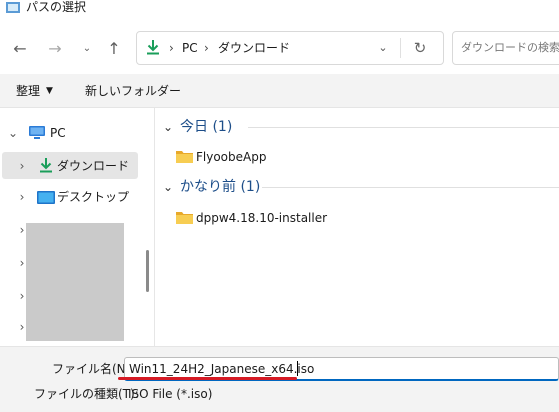 The height and width of the screenshot is (412, 559). What do you see at coordinates (37, 132) in the screenshot?
I see `pc-icon` at bounding box center [37, 132].